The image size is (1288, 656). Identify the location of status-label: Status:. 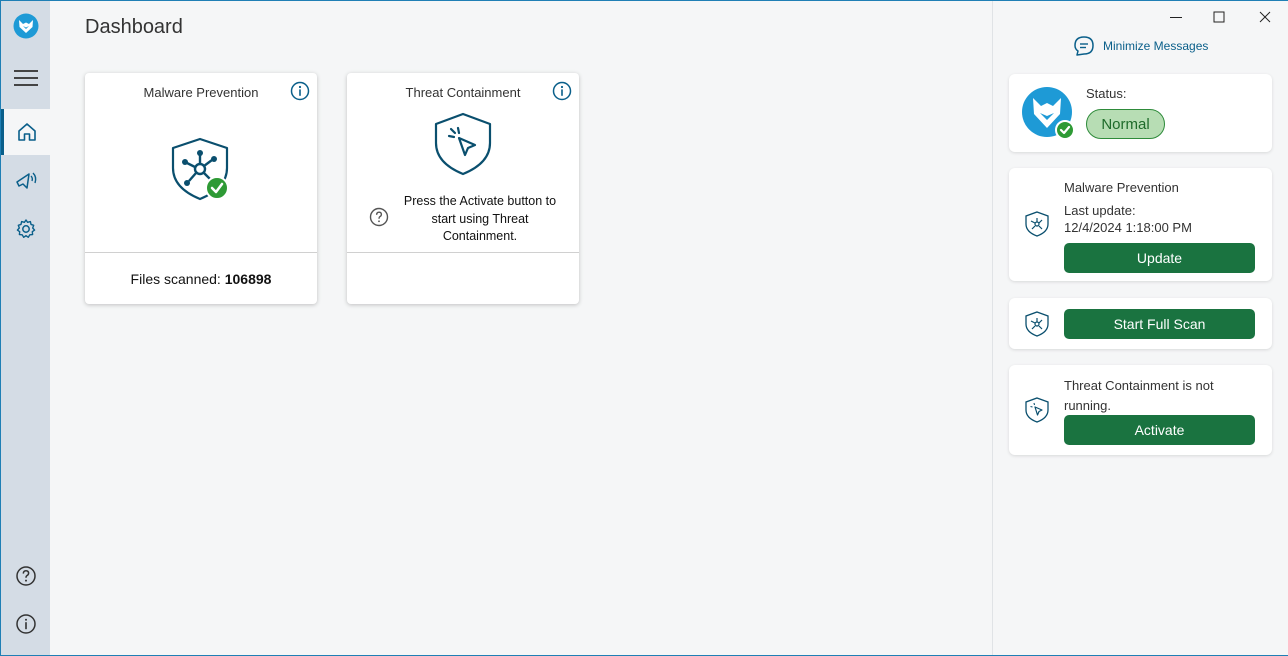
(1106, 93).